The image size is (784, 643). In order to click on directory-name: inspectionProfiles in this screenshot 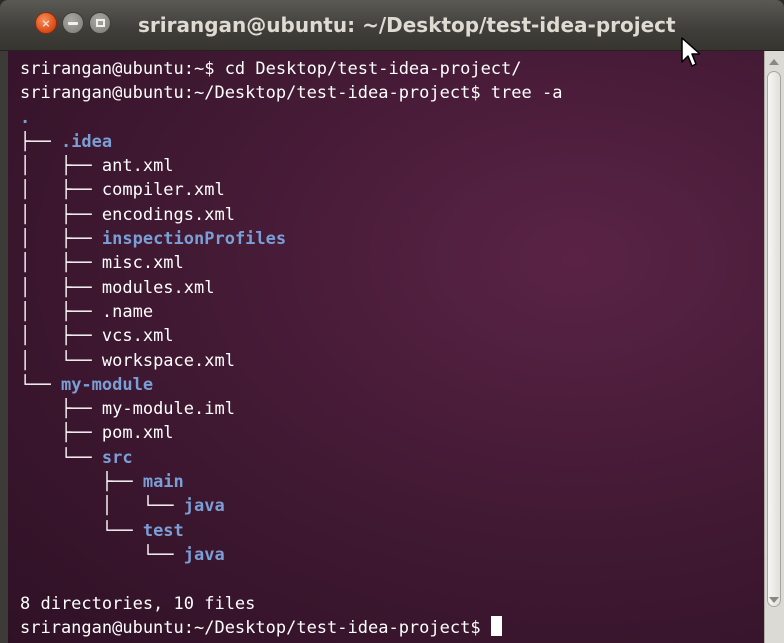, I will do `click(194, 239)`.